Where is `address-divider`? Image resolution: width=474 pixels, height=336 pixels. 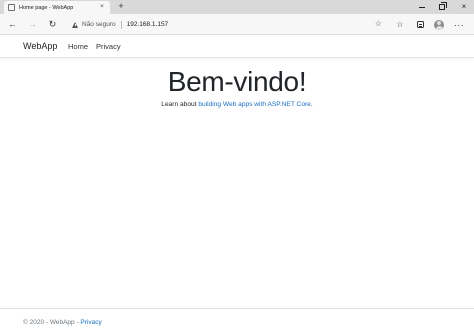 address-divider is located at coordinates (121, 24).